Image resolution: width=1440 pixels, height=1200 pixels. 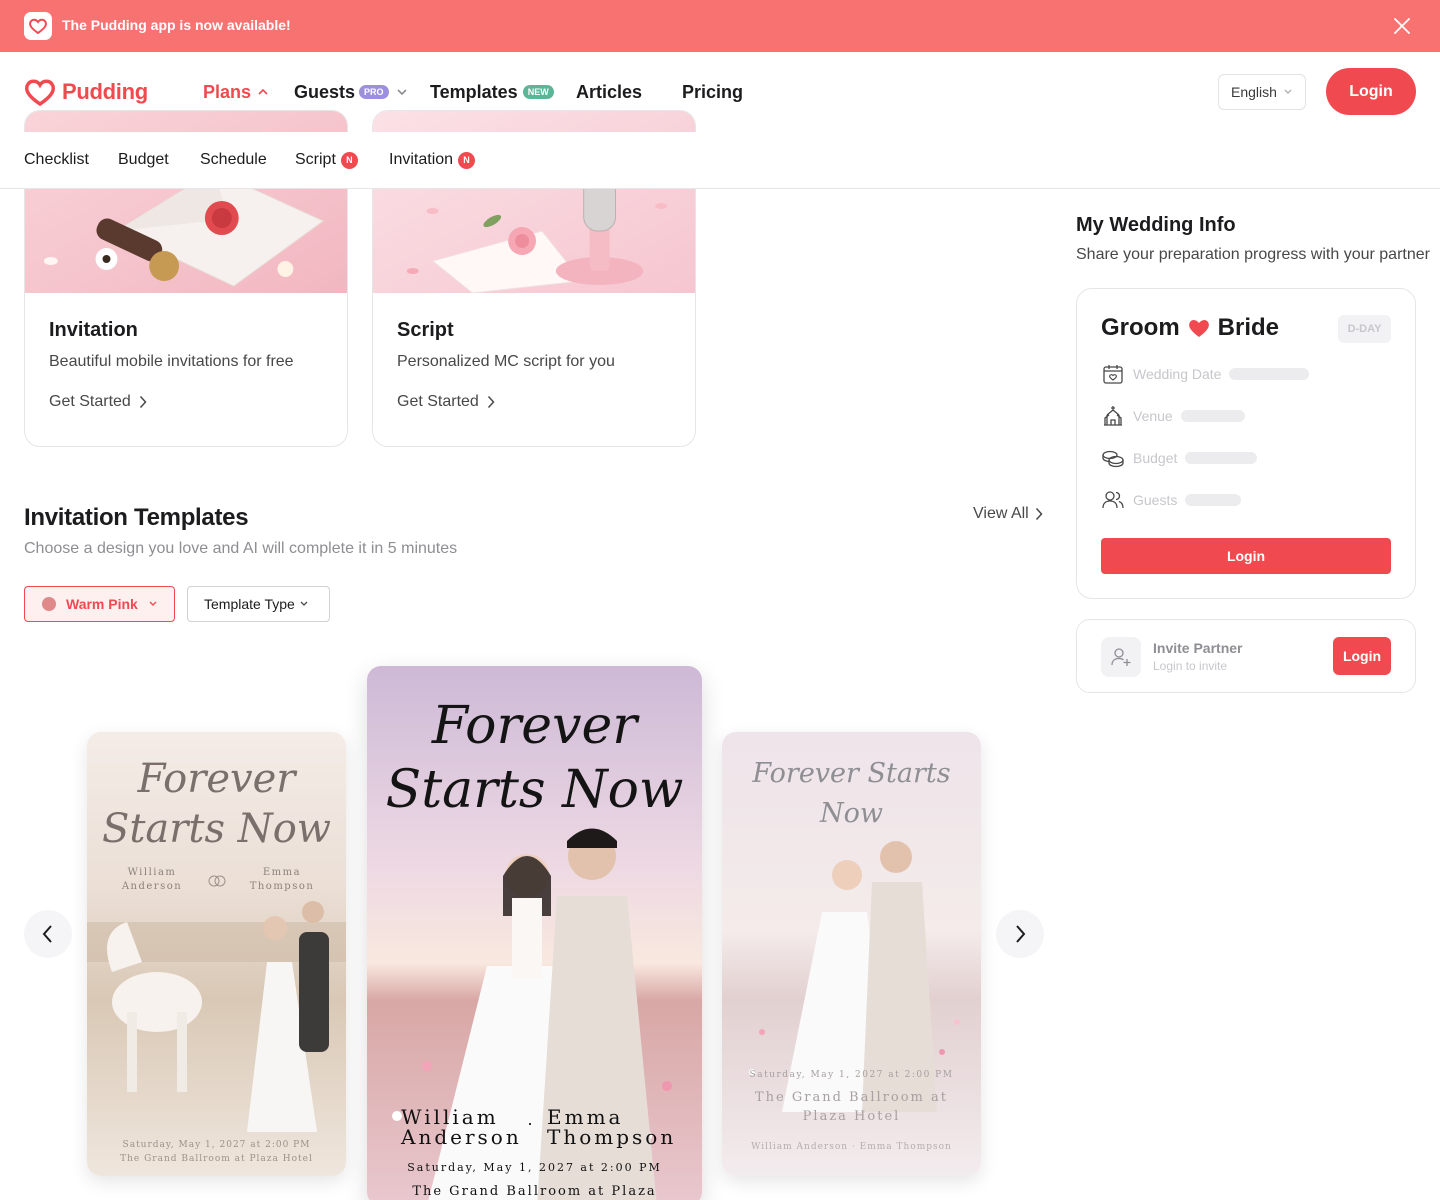 I want to click on subnav-budget: Budget, so click(x=143, y=160).